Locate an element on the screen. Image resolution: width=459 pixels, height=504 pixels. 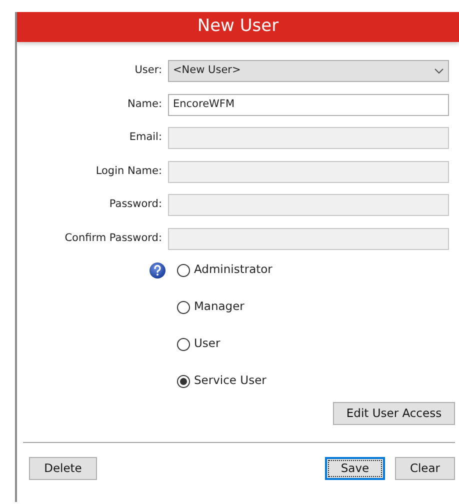
field-label: Confirm Password: is located at coordinates (113, 238).